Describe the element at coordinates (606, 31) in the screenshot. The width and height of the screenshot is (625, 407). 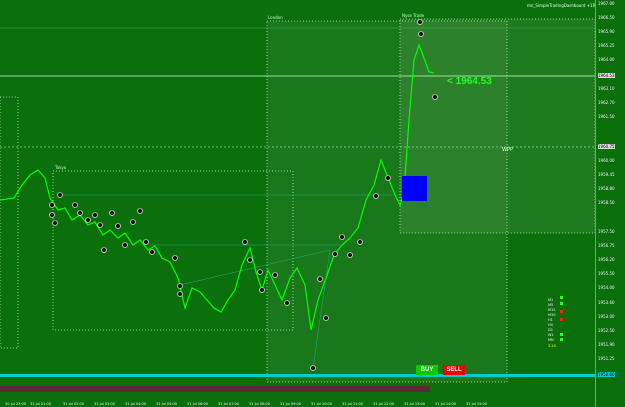
I see `price-tick: 1965.90` at that location.